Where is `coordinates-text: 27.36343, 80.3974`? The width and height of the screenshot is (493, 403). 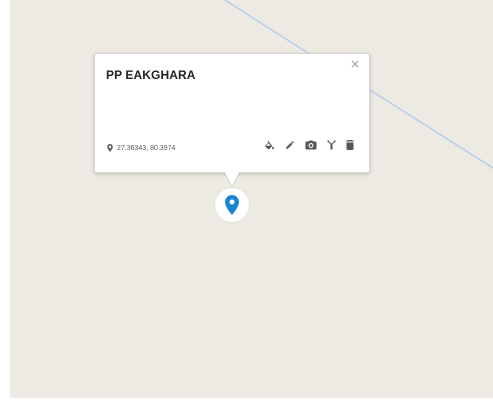
coordinates-text: 27.36343, 80.3974 is located at coordinates (146, 148).